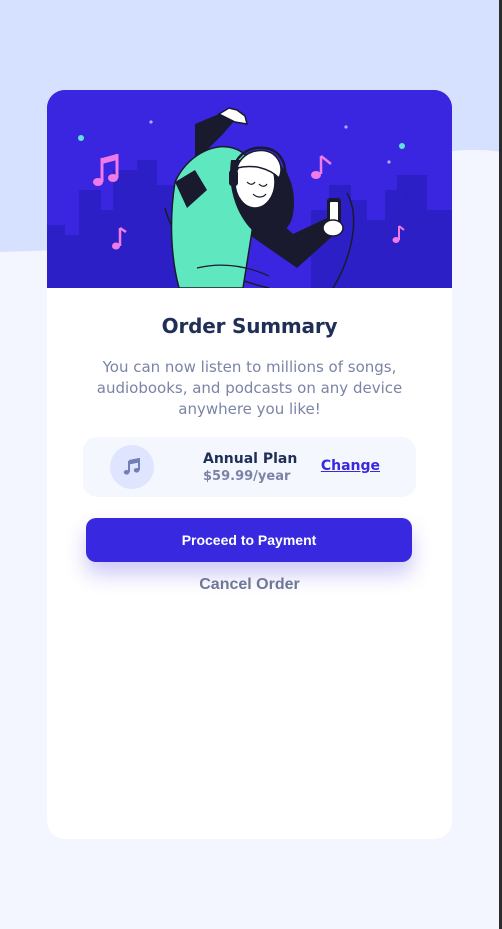  I want to click on cancel-order-button: Cancel Order, so click(249, 585).